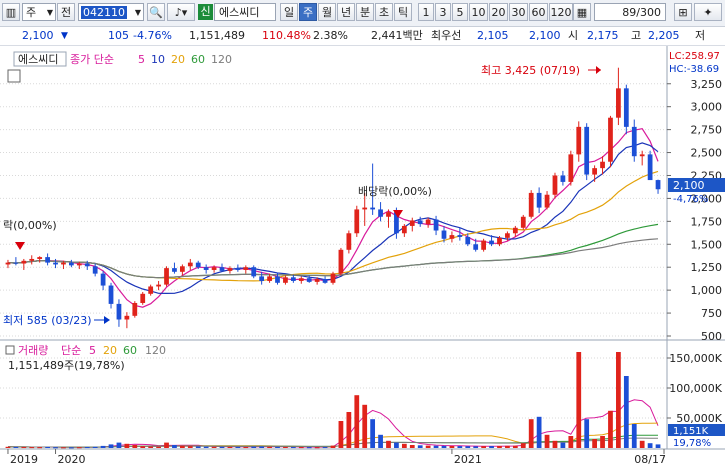  I want to click on minute-step-60: 60, so click(538, 12).